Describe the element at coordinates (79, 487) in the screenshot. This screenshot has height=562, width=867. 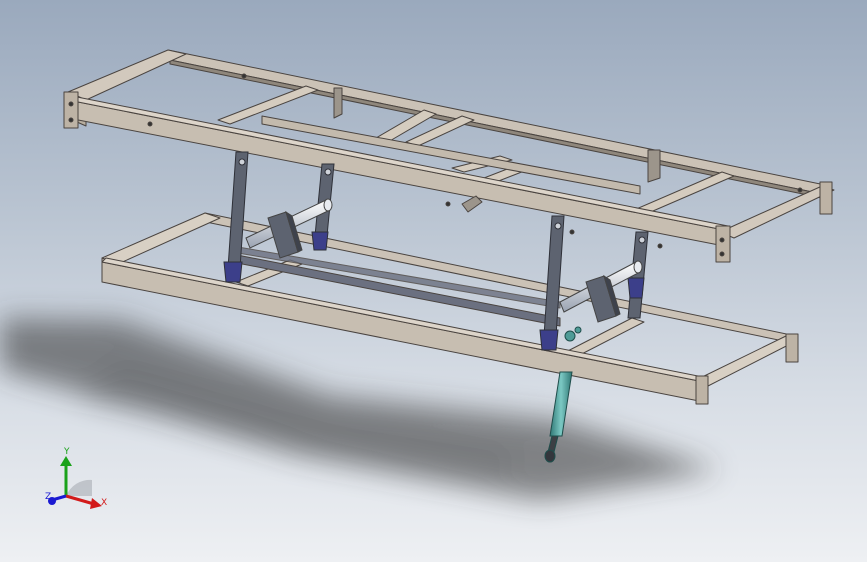
I see `triad-plane-fill` at that location.